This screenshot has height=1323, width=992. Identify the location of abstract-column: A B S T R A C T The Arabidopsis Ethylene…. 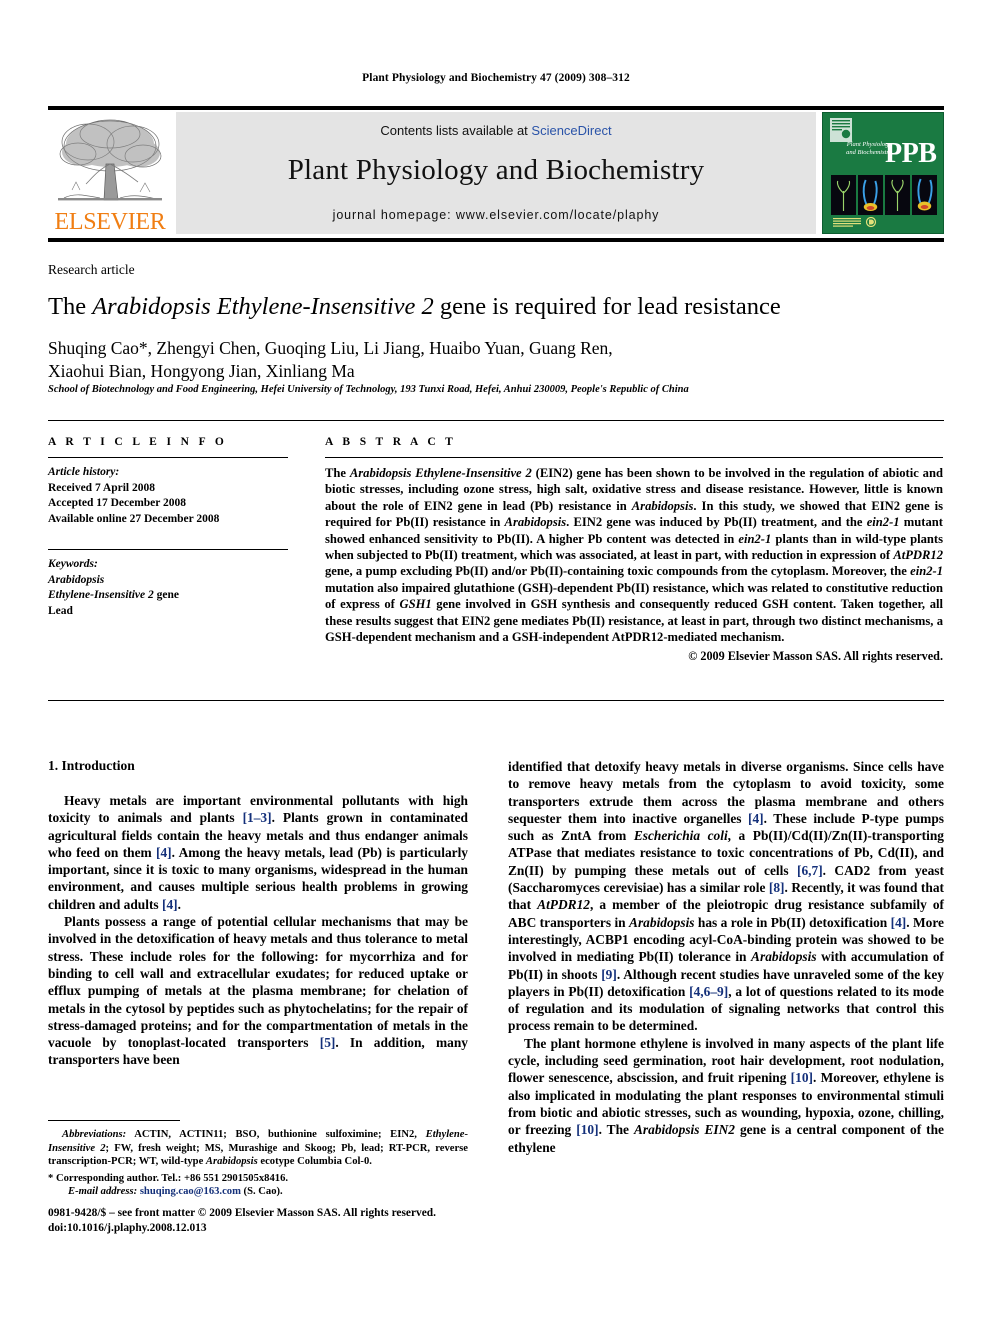
(634, 550).